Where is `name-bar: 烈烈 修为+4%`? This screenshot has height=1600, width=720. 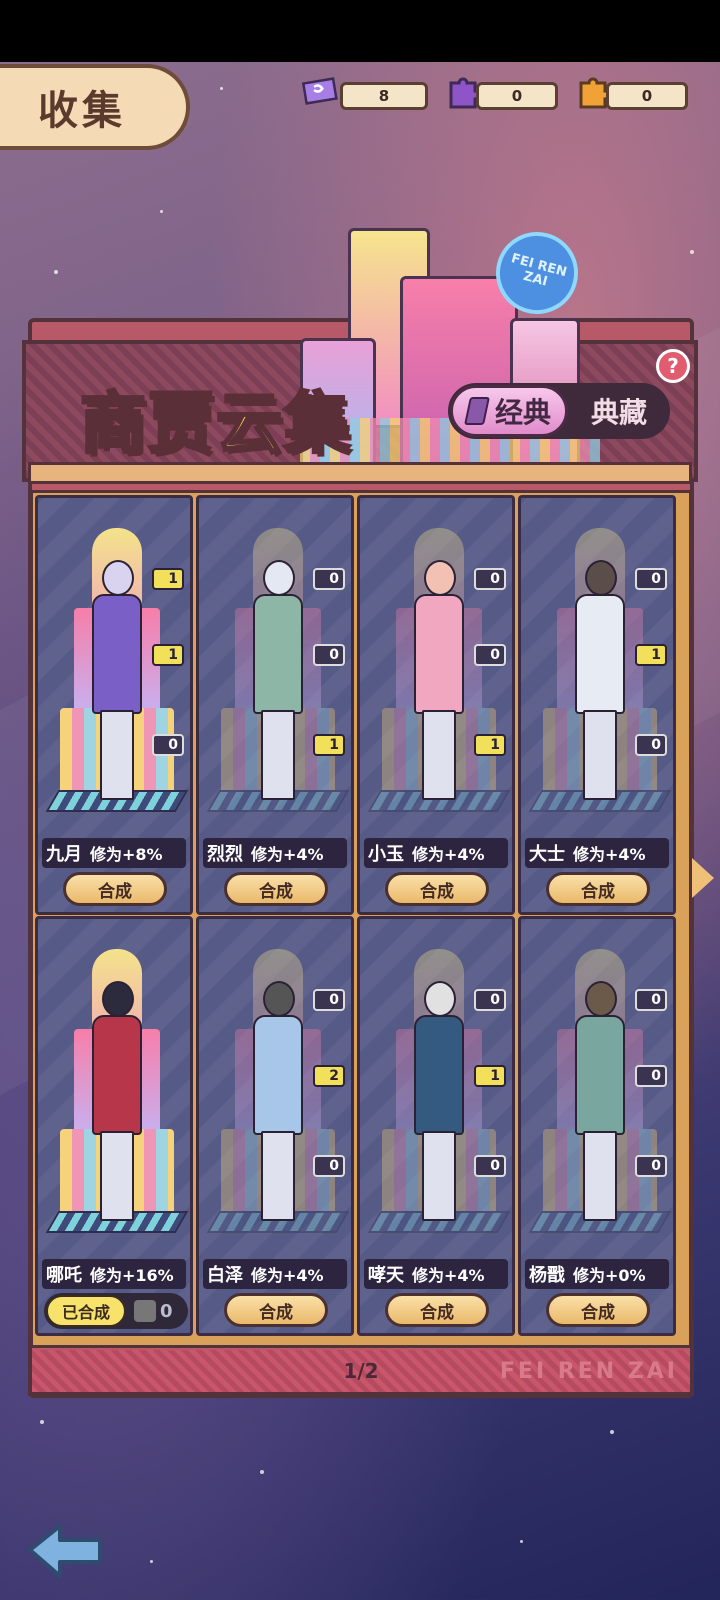 name-bar: 烈烈 修为+4% is located at coordinates (275, 853).